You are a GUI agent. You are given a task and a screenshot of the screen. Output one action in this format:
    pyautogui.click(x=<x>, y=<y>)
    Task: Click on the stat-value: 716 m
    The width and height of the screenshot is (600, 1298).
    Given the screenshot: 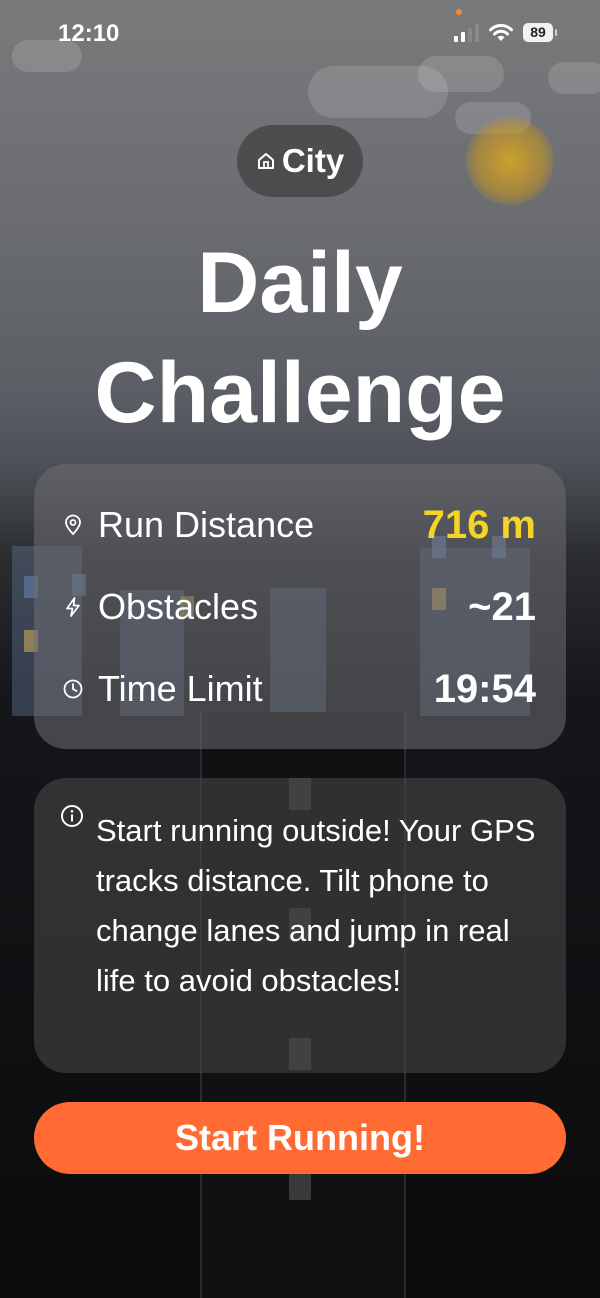 What is the action you would take?
    pyautogui.click(x=479, y=524)
    